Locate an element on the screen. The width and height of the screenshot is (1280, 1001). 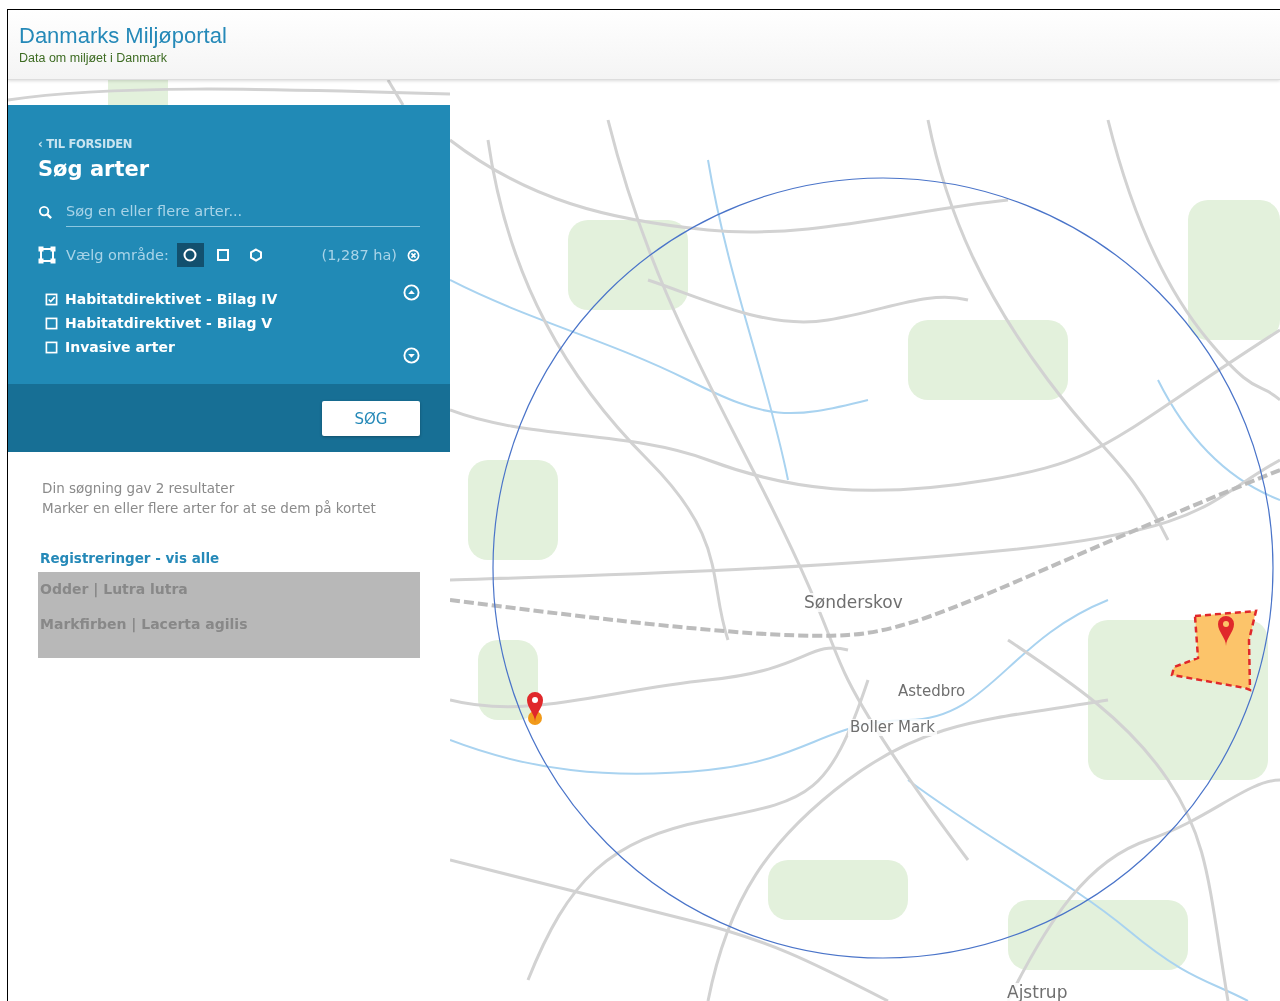
place-label: Boller Mark is located at coordinates (892, 727).